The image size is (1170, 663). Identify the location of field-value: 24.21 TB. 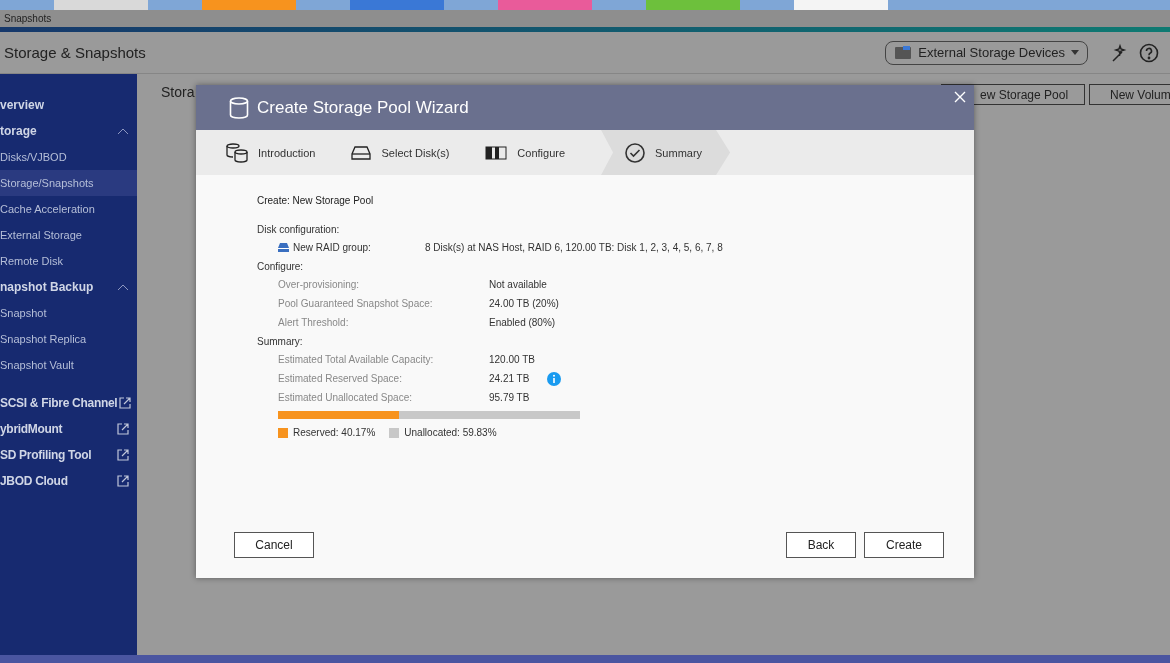
(509, 378).